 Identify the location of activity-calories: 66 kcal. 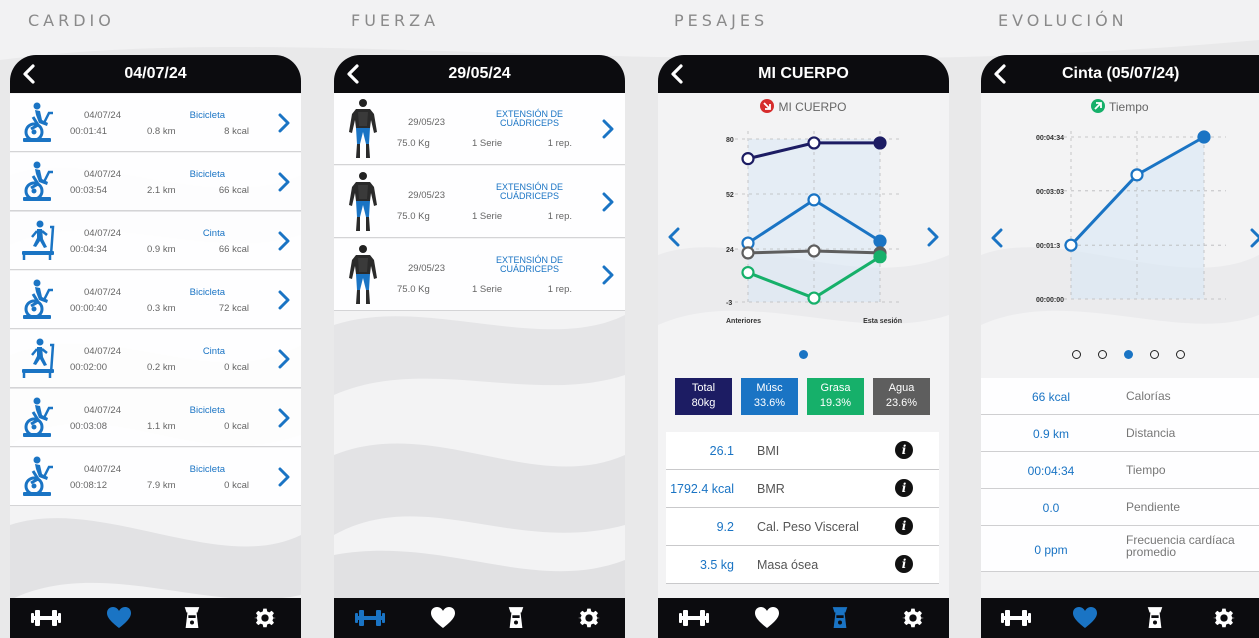
(233, 249).